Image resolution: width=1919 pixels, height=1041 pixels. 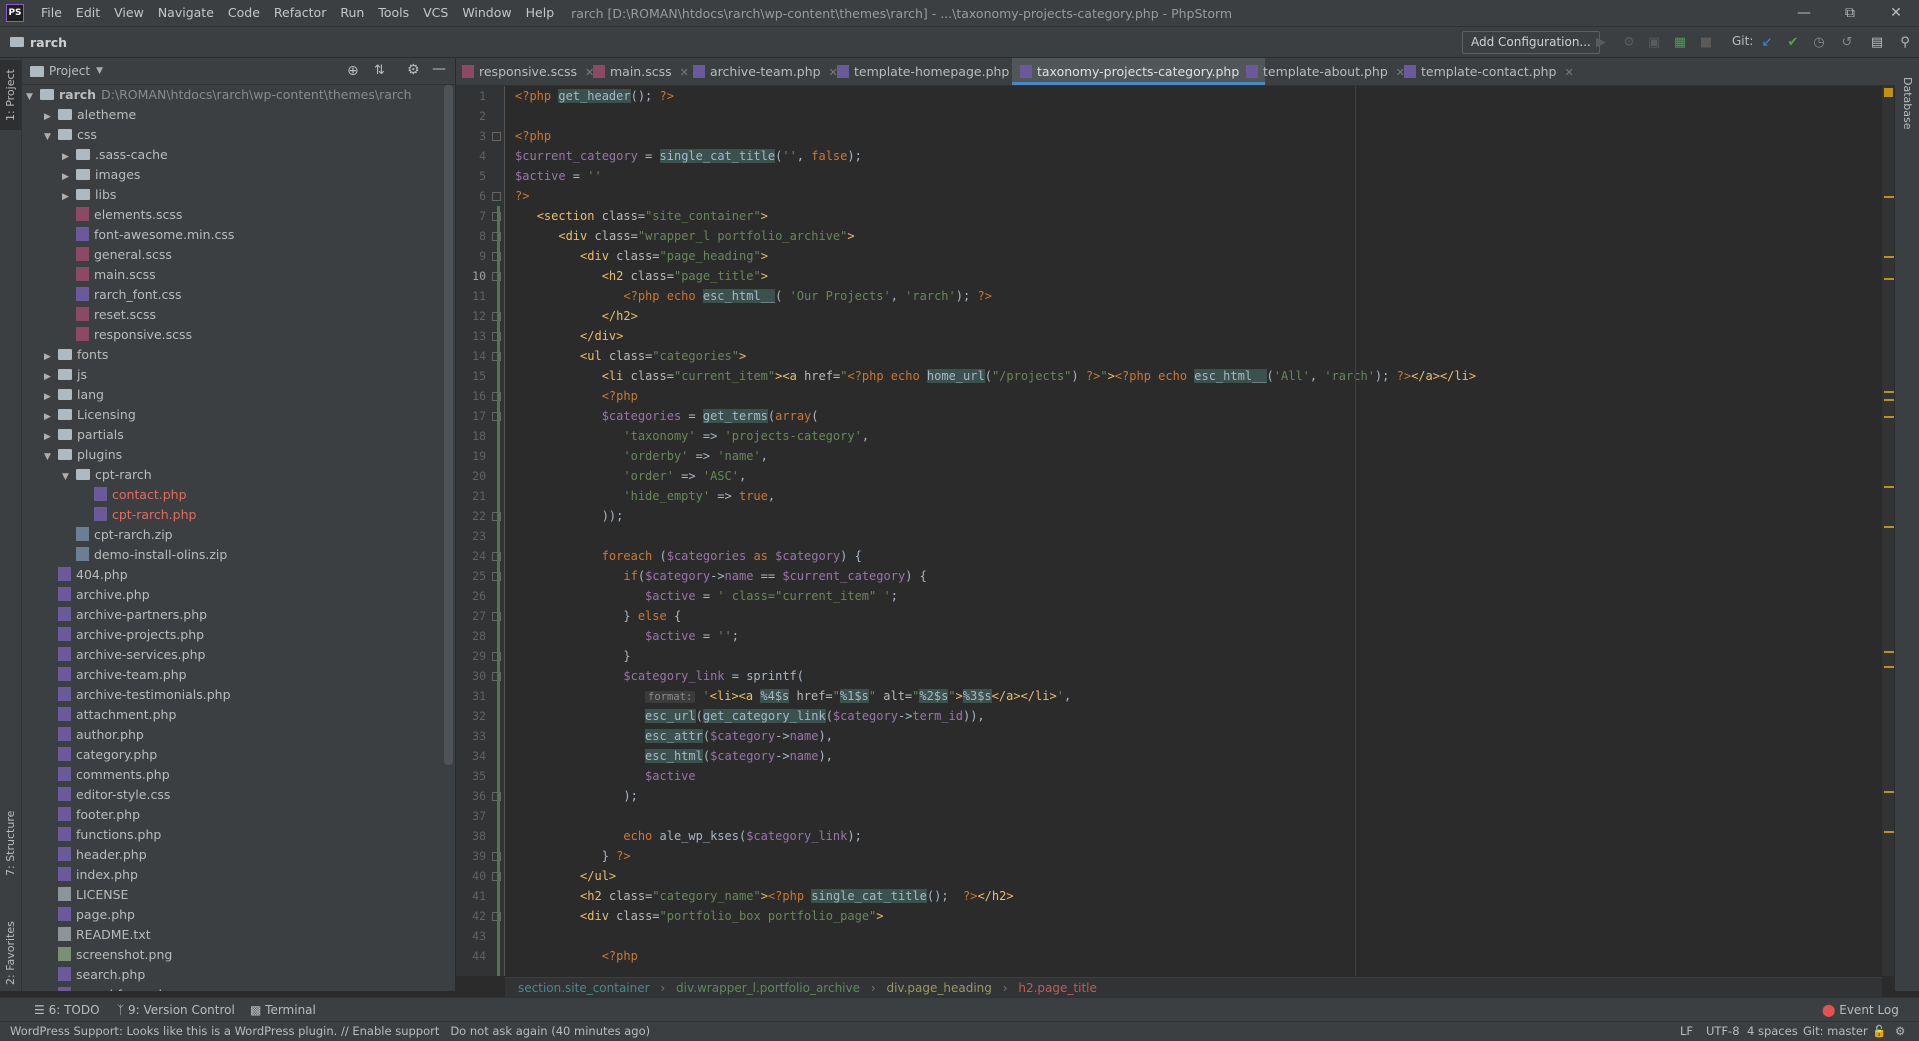 What do you see at coordinates (1723, 1031) in the screenshot?
I see `file-encoding: UTF-8` at bounding box center [1723, 1031].